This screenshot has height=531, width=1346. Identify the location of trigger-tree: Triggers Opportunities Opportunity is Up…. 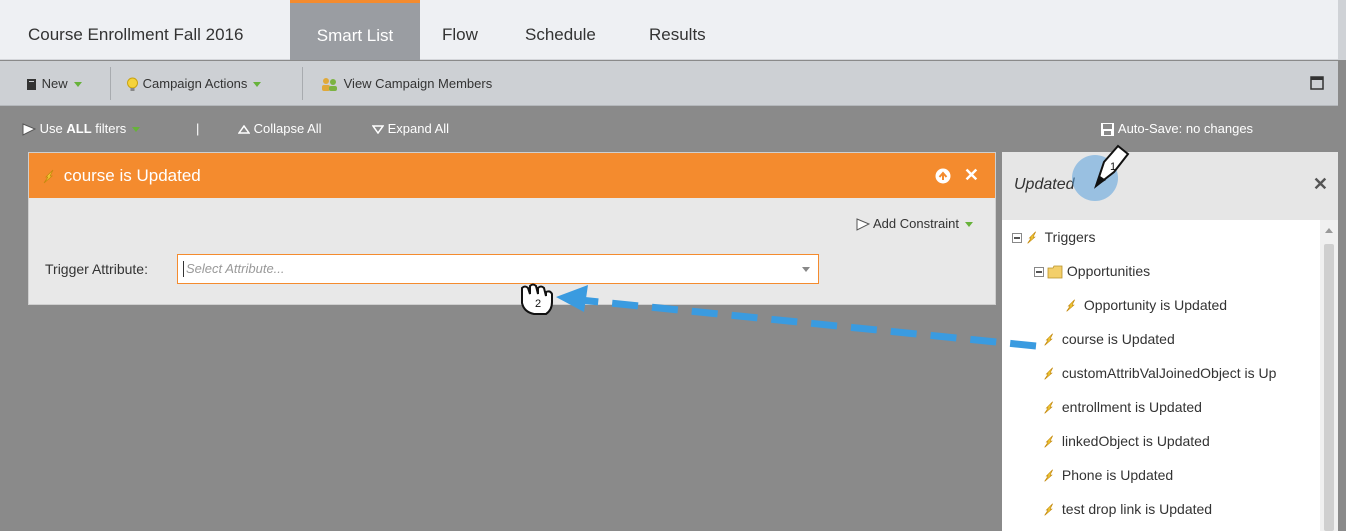
(1161, 375).